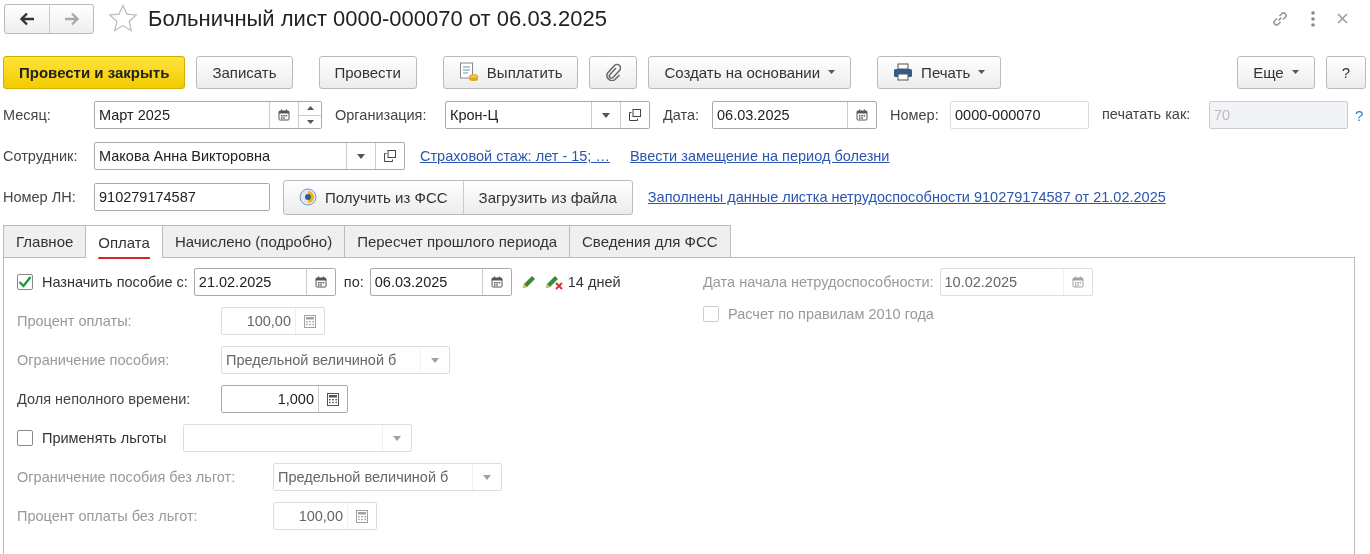 This screenshot has height=554, width=1370. What do you see at coordinates (1280, 18) in the screenshot?
I see `link-icon` at bounding box center [1280, 18].